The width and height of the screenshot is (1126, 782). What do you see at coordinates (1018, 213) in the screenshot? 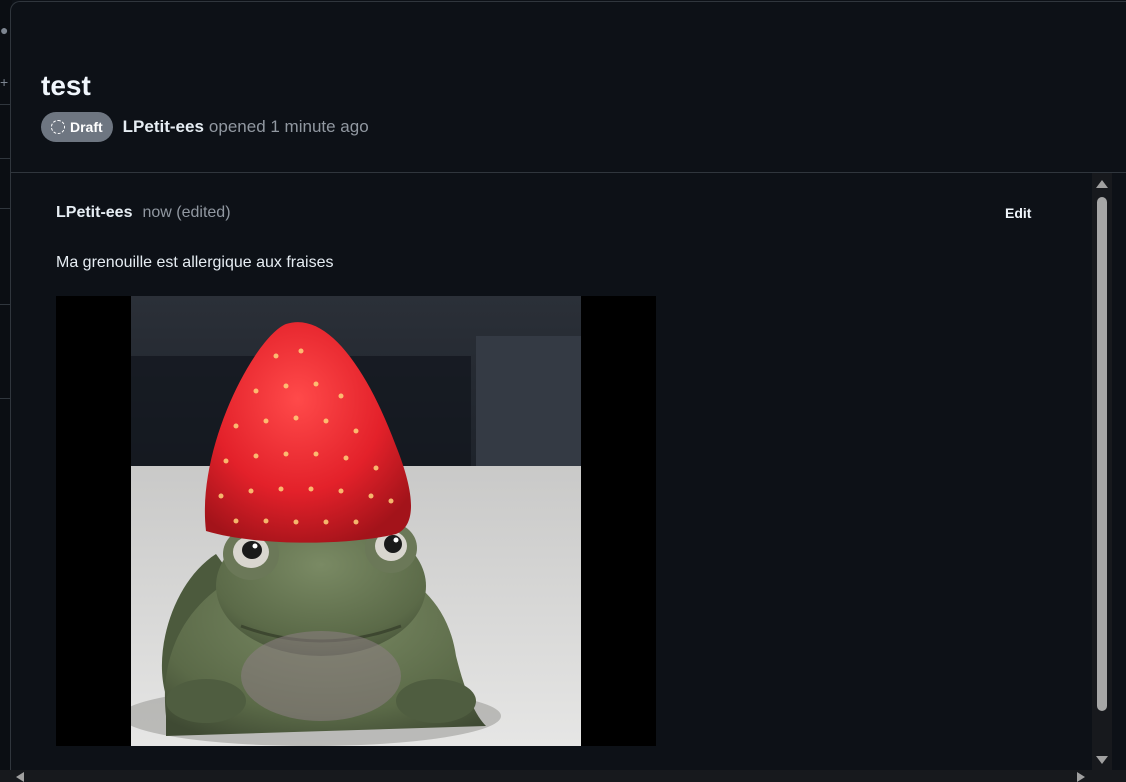
I see `edit-button: Edit` at bounding box center [1018, 213].